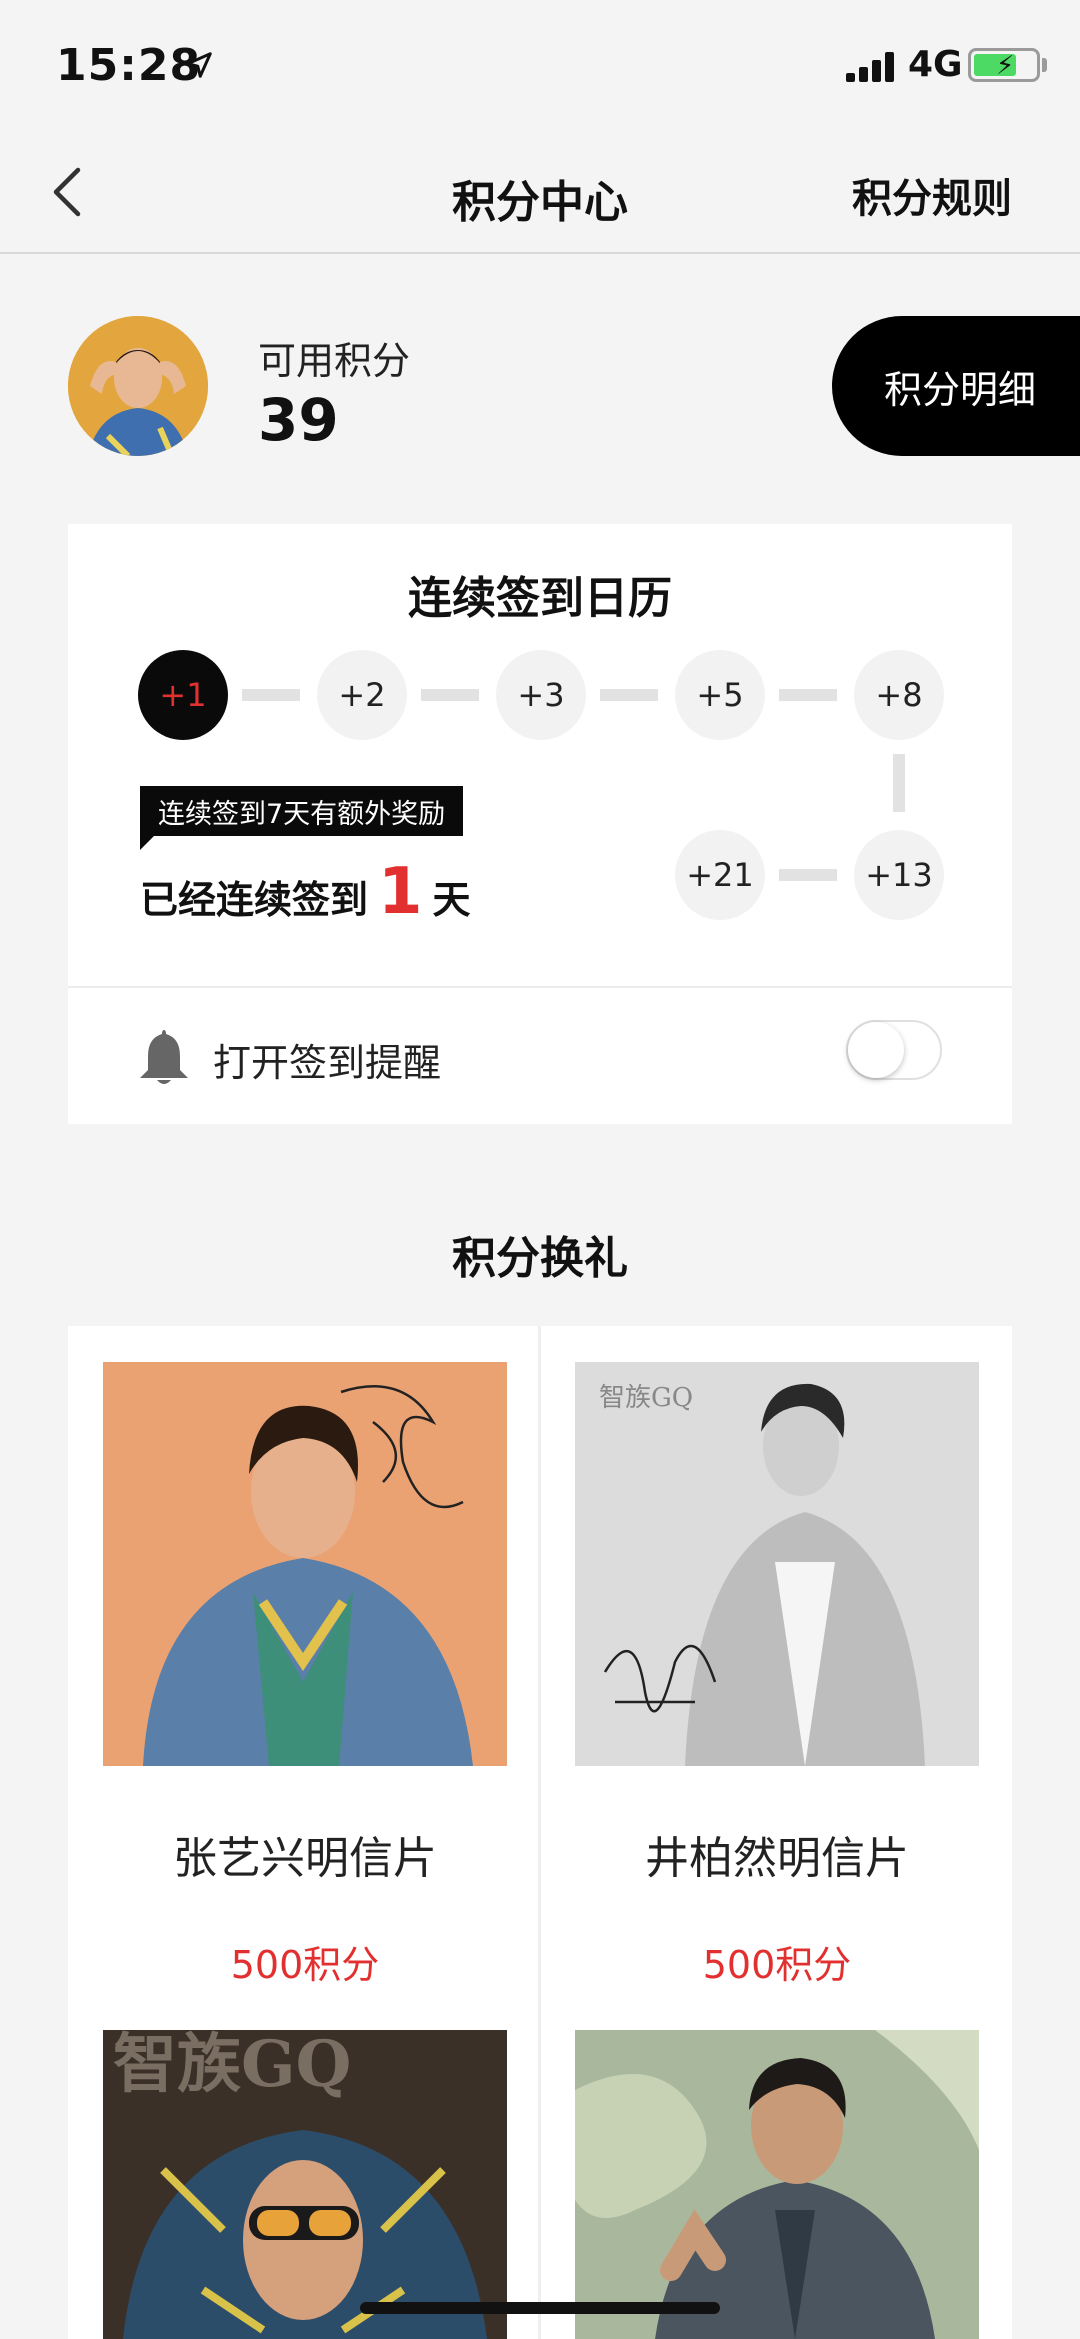  Describe the element at coordinates (1044, 65) in the screenshot. I see `battery-cap` at that location.